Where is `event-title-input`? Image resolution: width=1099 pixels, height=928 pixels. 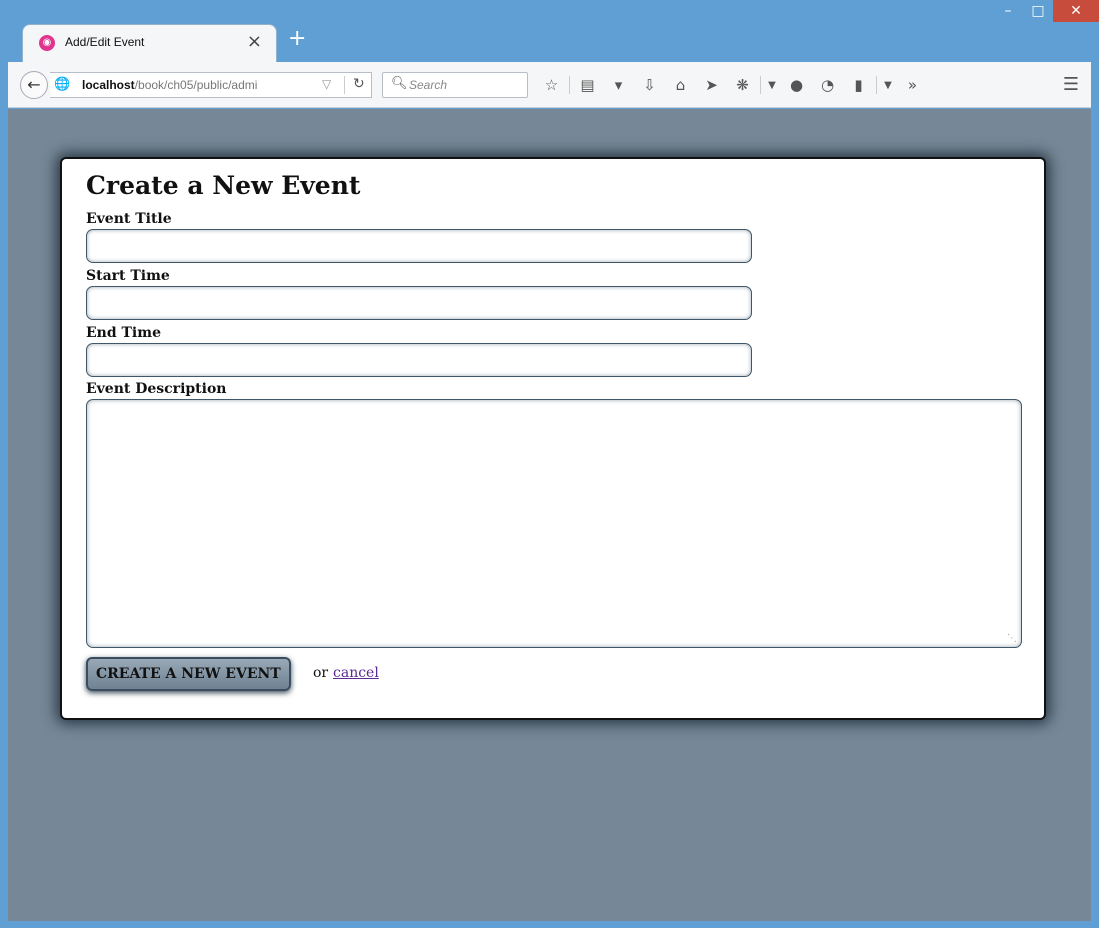
event-title-input is located at coordinates (419, 246).